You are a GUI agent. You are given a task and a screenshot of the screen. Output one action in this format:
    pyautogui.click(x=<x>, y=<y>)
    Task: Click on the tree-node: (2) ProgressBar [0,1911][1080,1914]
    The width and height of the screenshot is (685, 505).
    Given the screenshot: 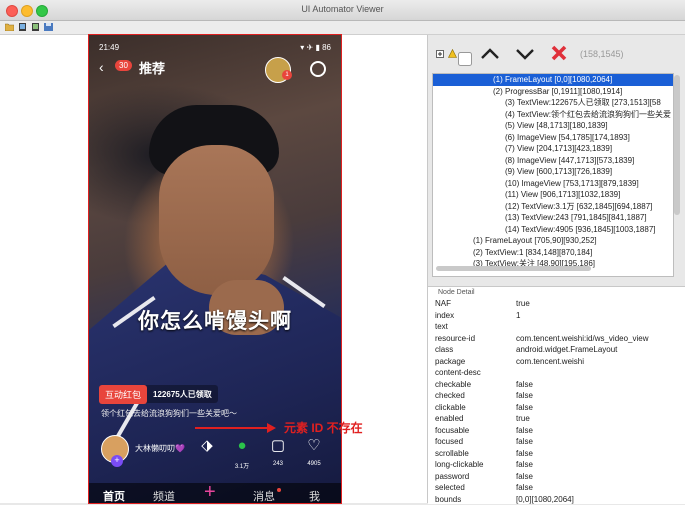 What is the action you would take?
    pyautogui.click(x=553, y=92)
    